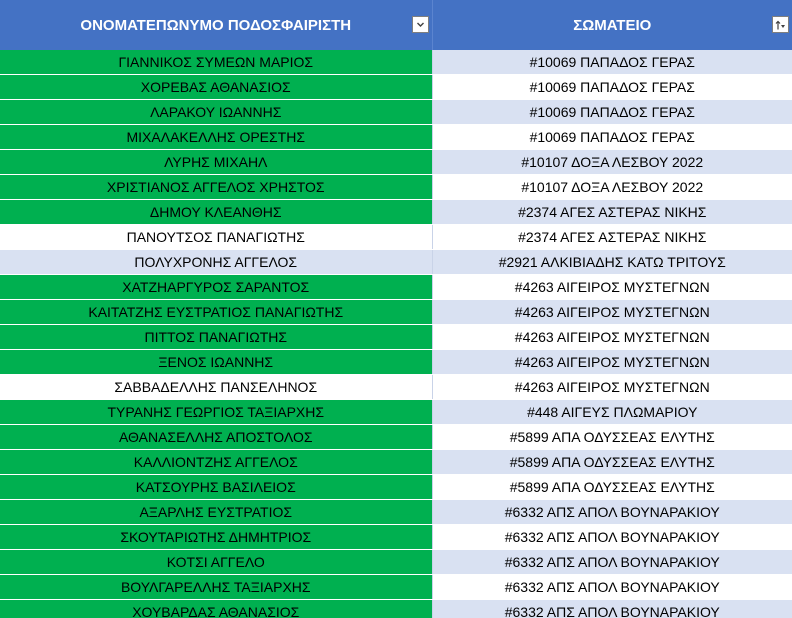 The height and width of the screenshot is (618, 792). What do you see at coordinates (216, 387) in the screenshot?
I see `cell-player-name: ΣΑΒΒΑΔΕΛΛΗΣ ΠΑΝΣΕΛΗΝΟΣ` at bounding box center [216, 387].